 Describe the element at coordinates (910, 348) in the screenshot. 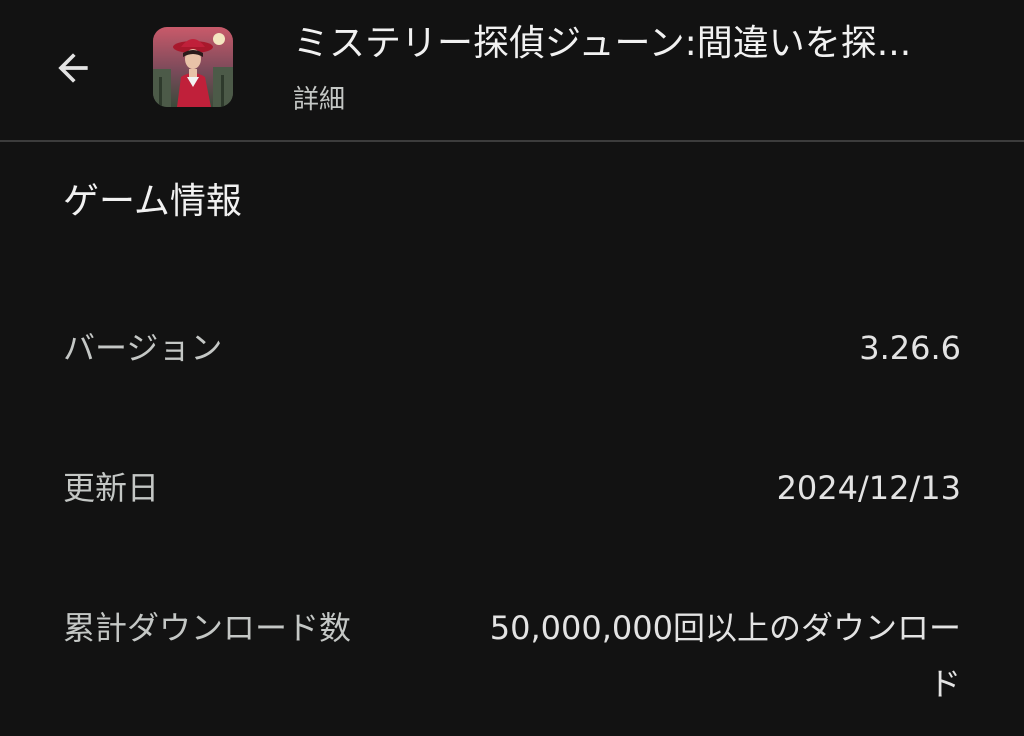

I see `row-value: 3.26.6` at that location.